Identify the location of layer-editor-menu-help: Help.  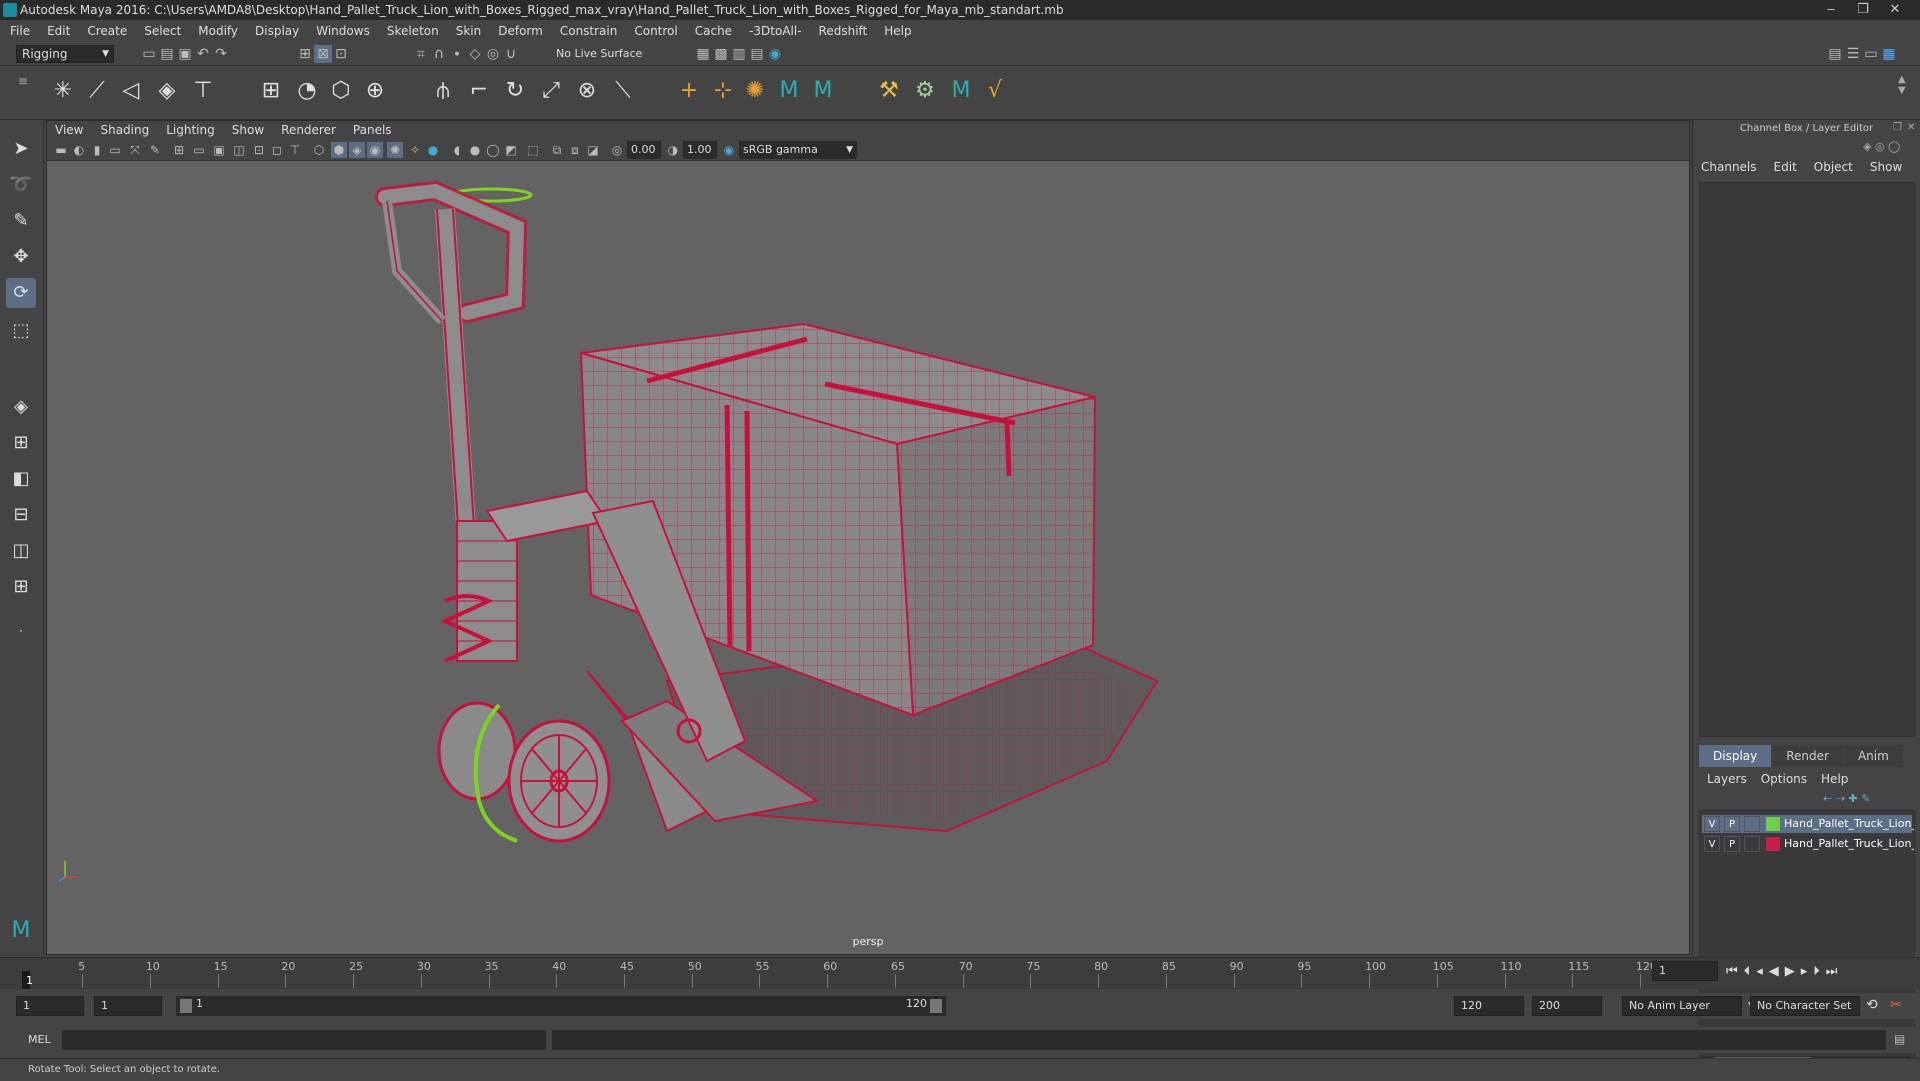
(1834, 779).